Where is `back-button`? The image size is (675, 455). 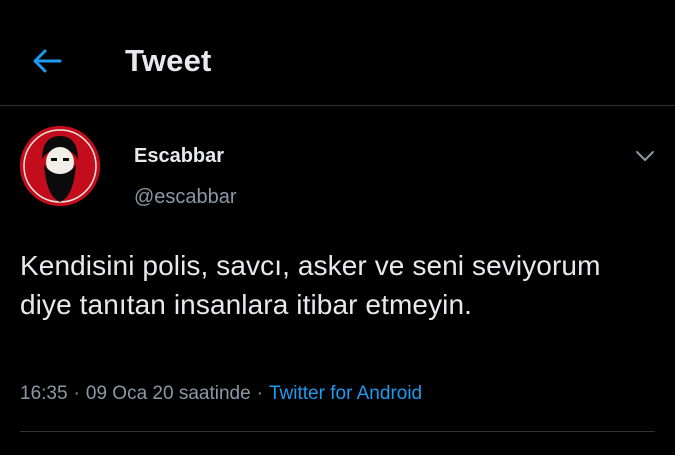 back-button is located at coordinates (47, 61).